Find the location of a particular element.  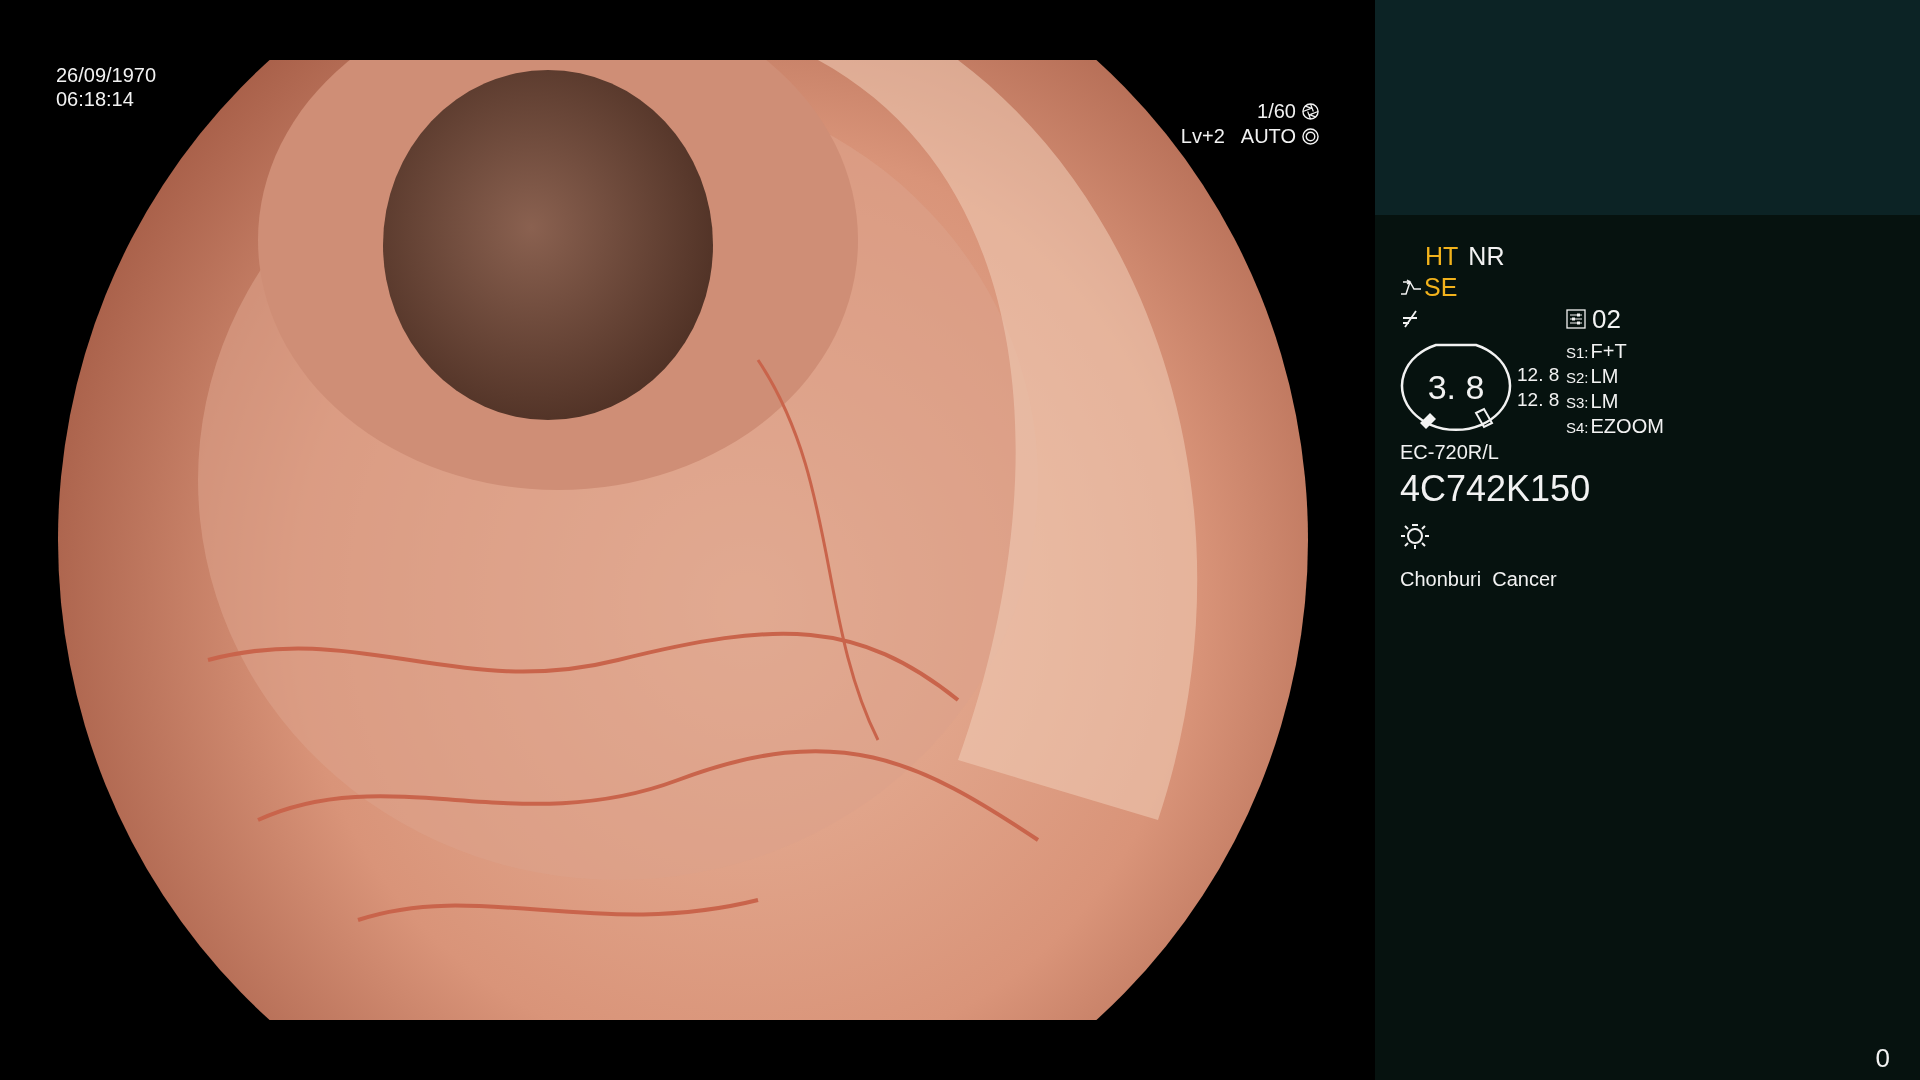

scope-model: EC-720R/L is located at coordinates (1450, 451).